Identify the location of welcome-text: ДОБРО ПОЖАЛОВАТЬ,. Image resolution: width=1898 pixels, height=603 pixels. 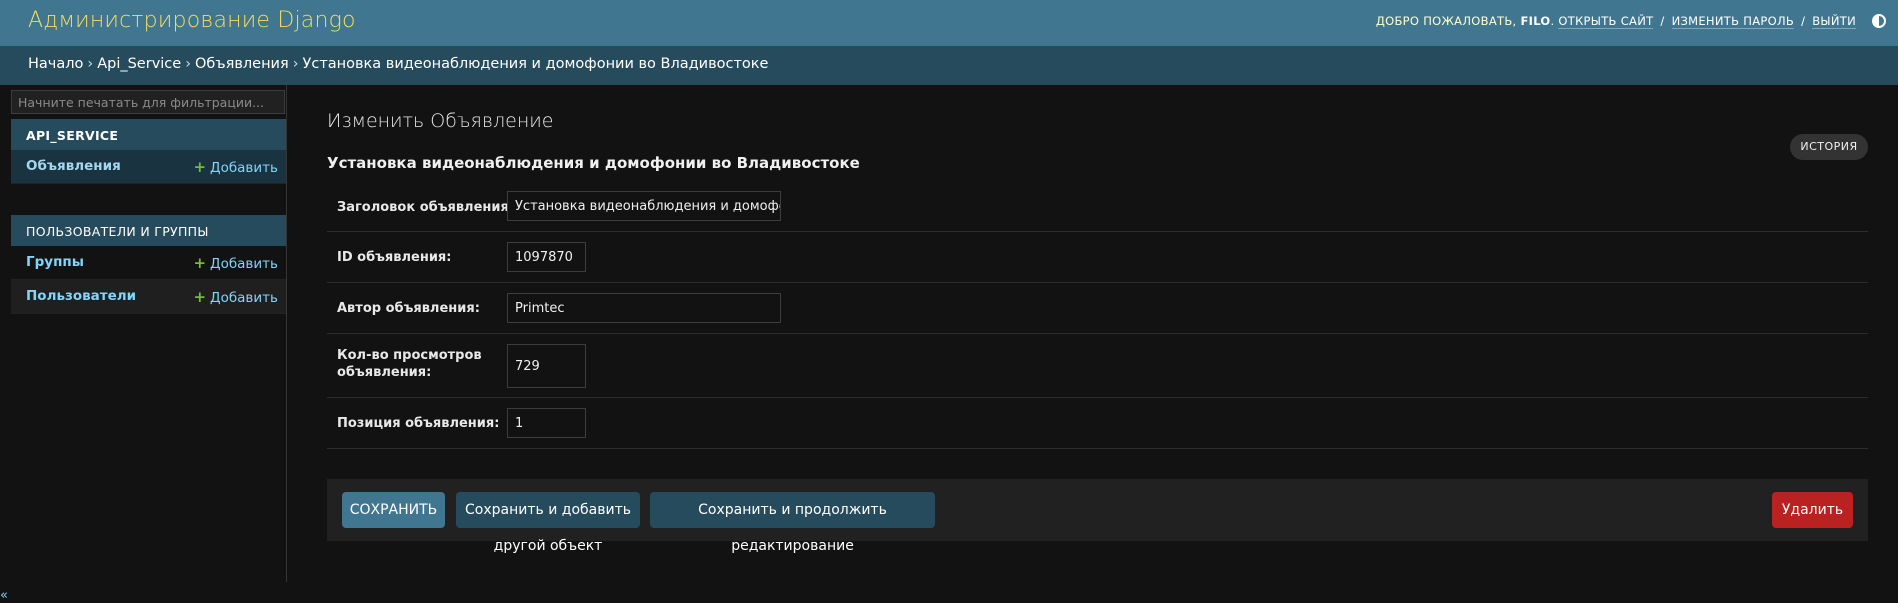
(1446, 21).